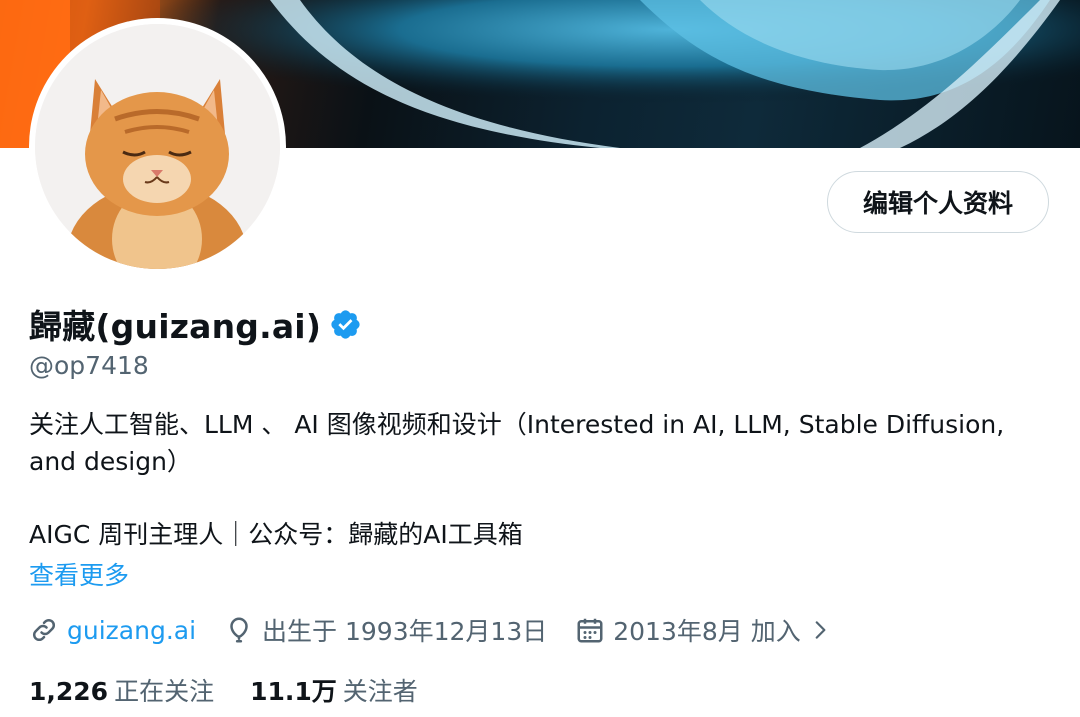 The height and width of the screenshot is (717, 1080). What do you see at coordinates (79, 574) in the screenshot?
I see `see-more-link: 查看更多` at bounding box center [79, 574].